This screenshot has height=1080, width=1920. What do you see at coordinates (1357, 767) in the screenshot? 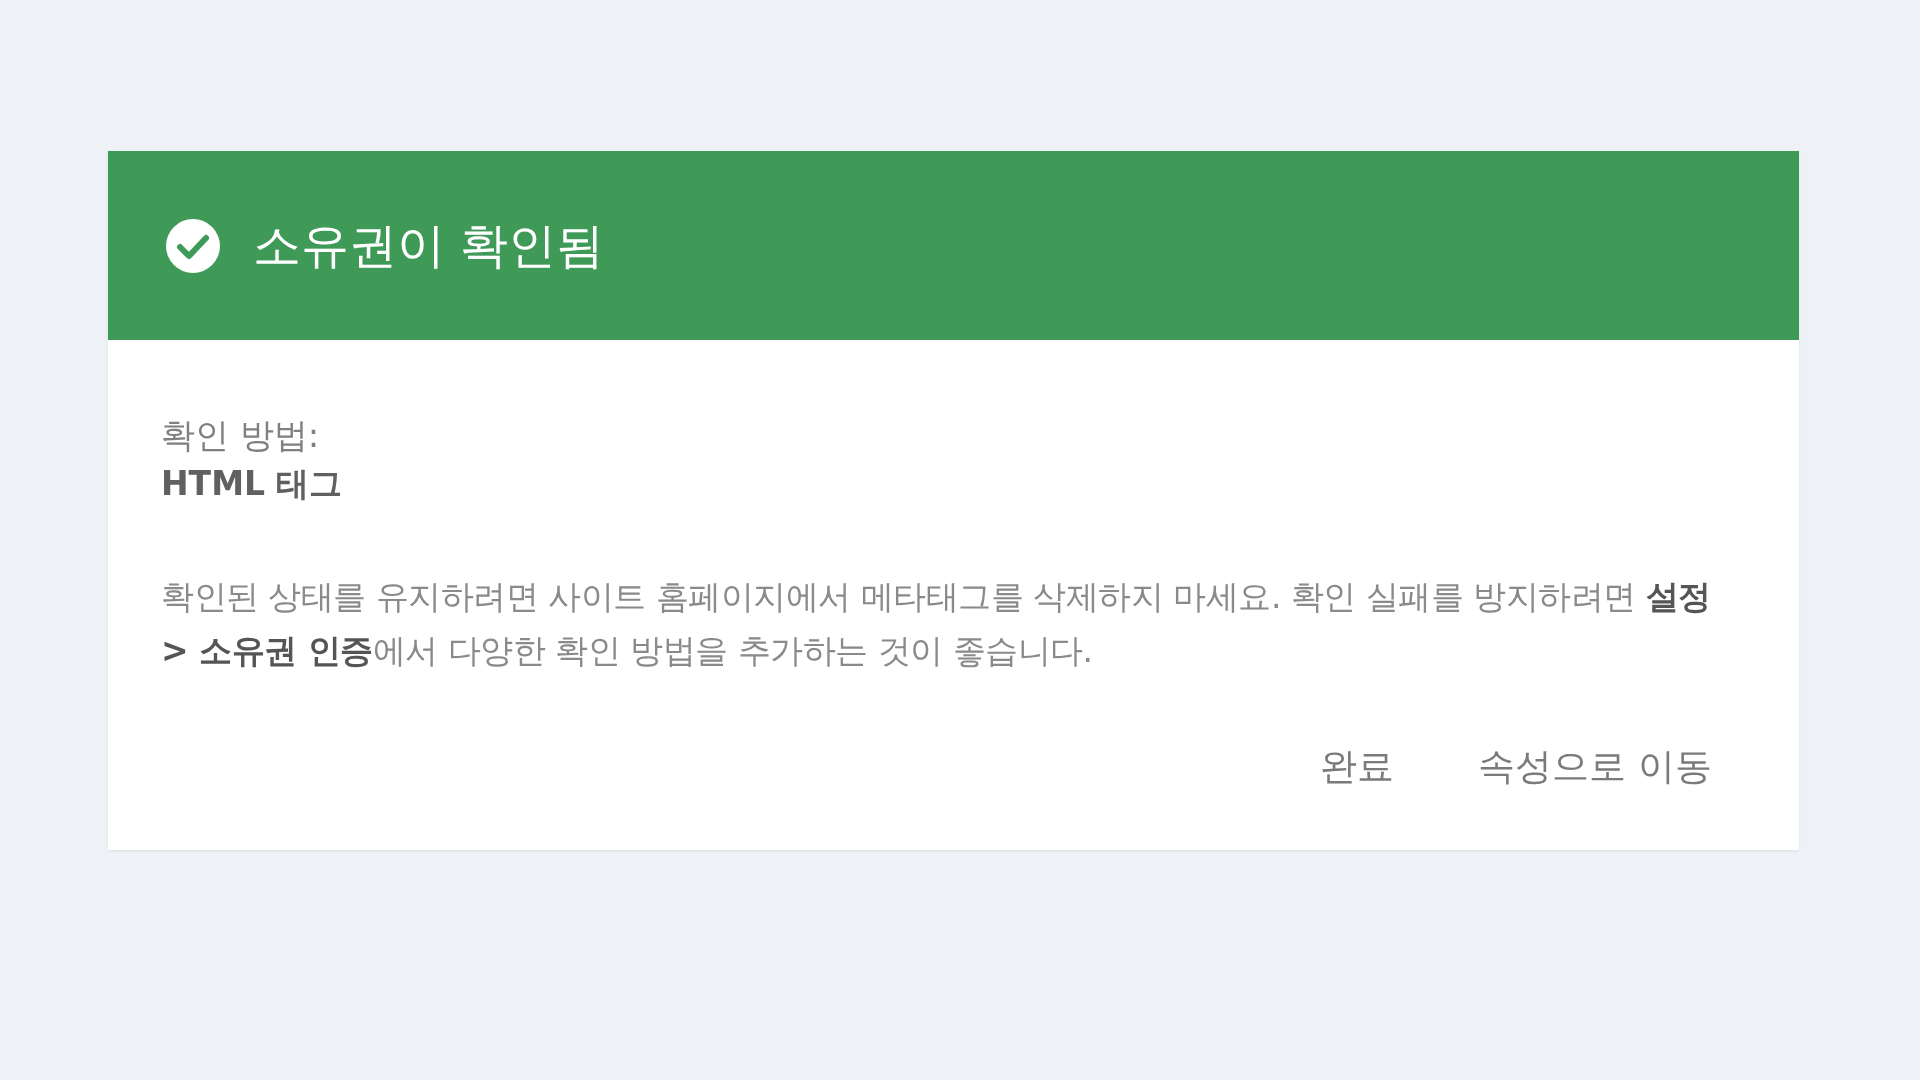
I see `done-button: 완료` at bounding box center [1357, 767].